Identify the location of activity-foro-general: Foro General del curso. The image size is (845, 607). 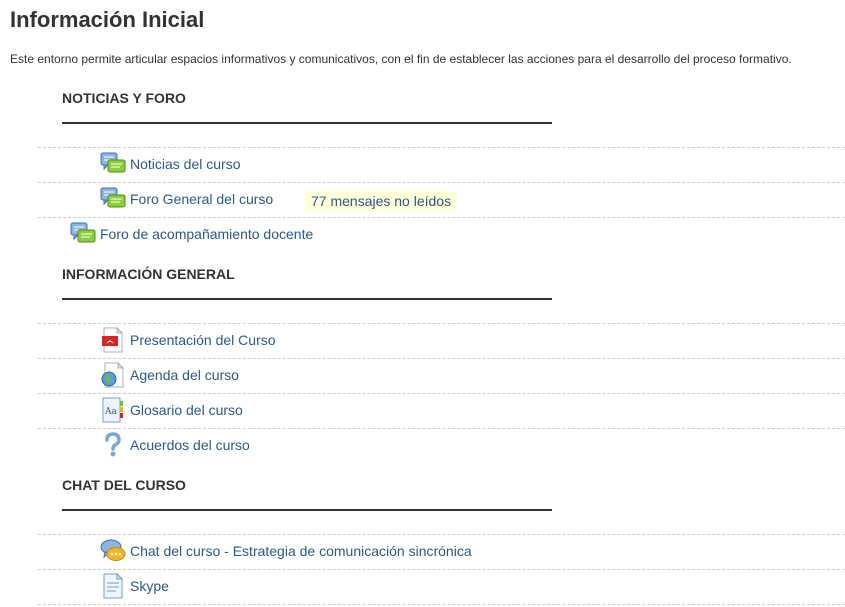
(186, 199).